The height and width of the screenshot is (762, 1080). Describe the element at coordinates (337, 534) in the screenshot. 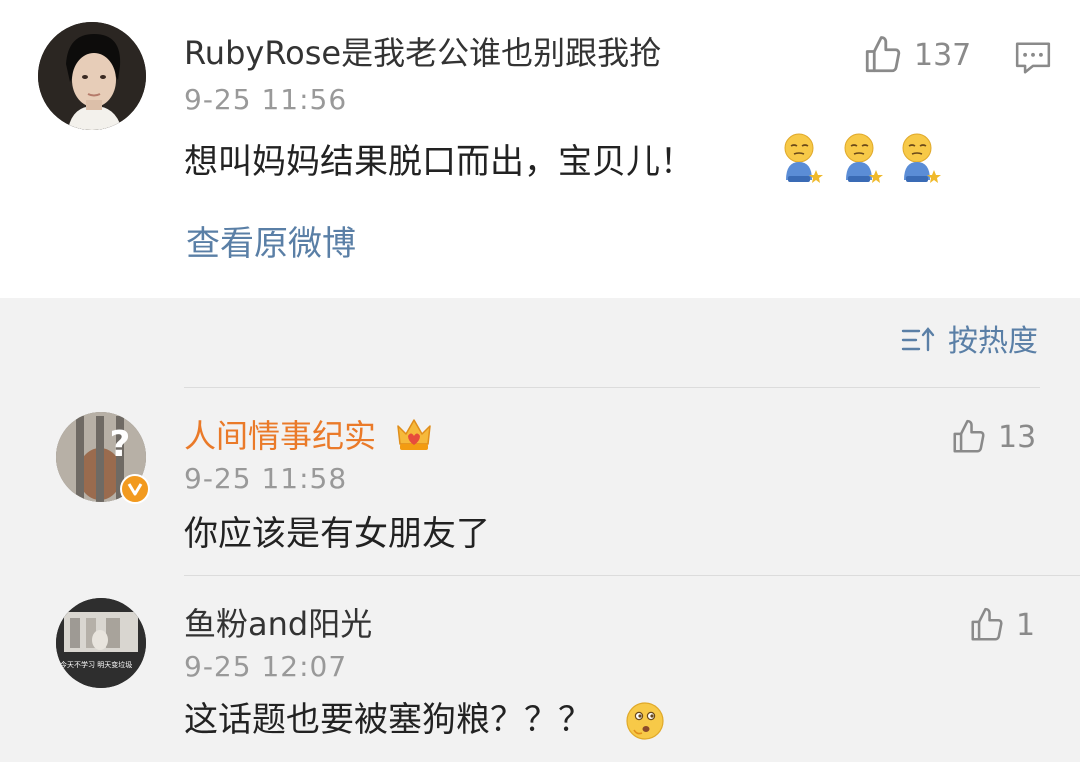

I see `comment-text: 你应该是有女朋友了` at that location.